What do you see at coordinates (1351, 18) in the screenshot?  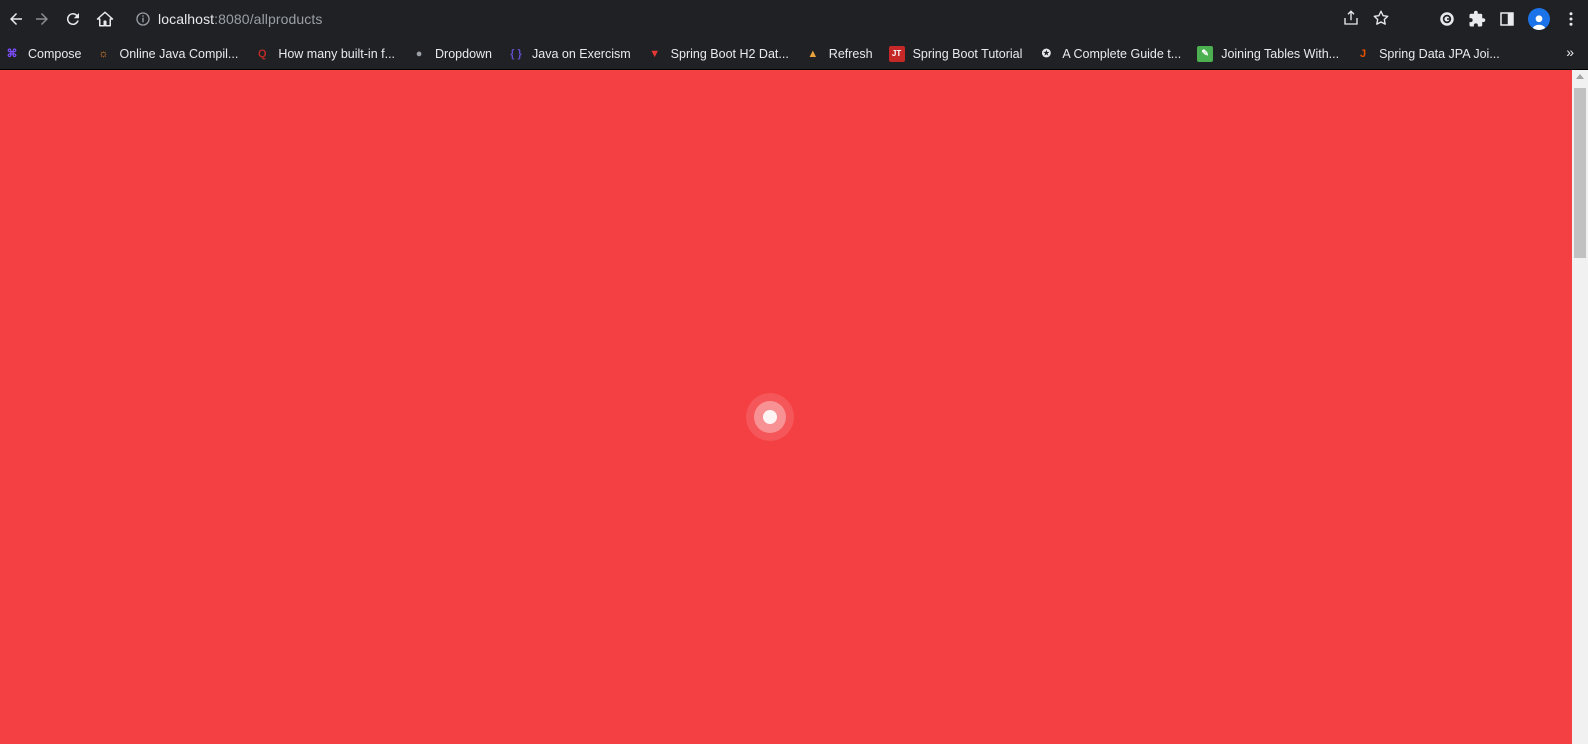 I see `share-icon` at bounding box center [1351, 18].